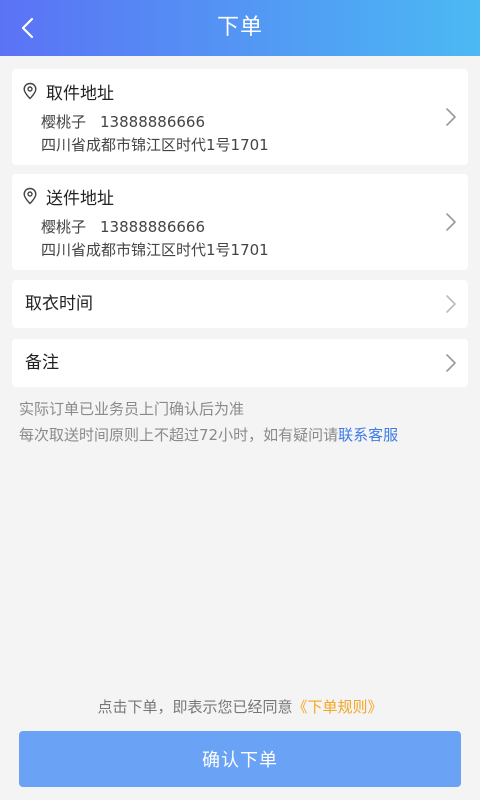  What do you see at coordinates (240, 117) in the screenshot?
I see `pickup-address-card: 取件地址 樱桃子 13888886666 四川省成都市锦江区时代1号1701` at bounding box center [240, 117].